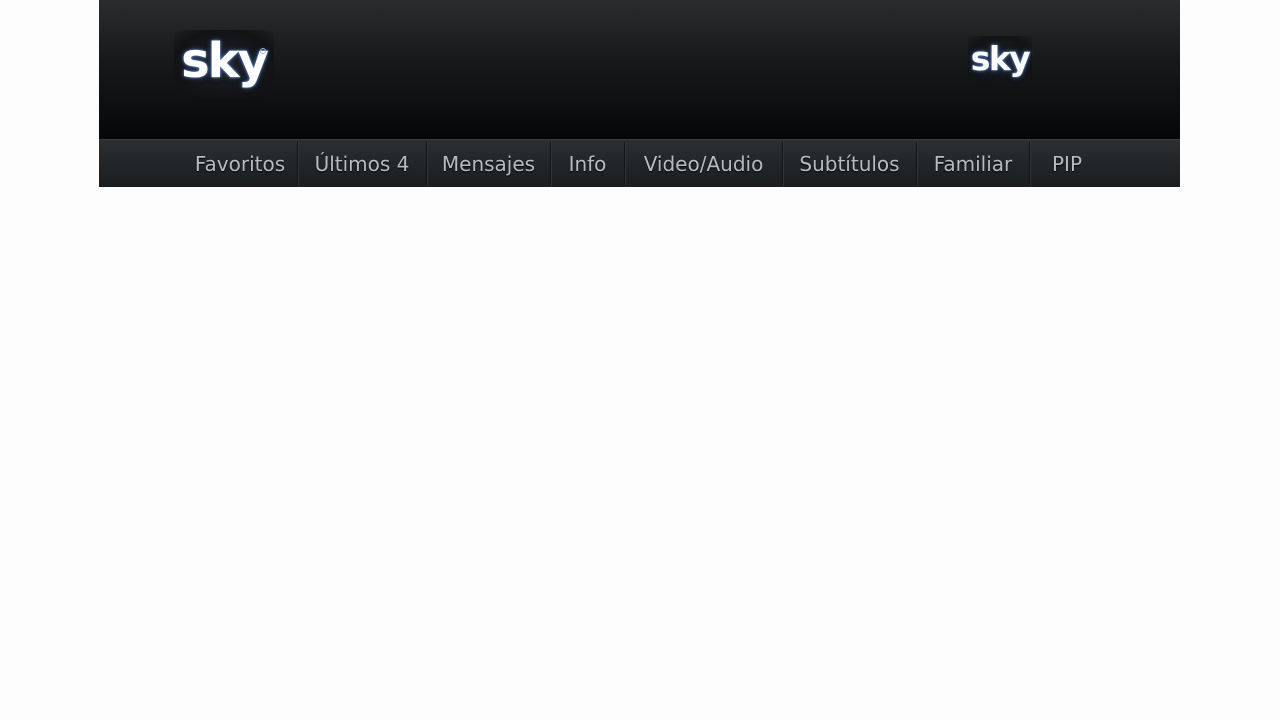 This screenshot has width=1280, height=720. I want to click on menu-item-subtitulos: Subtítulos, so click(849, 163).